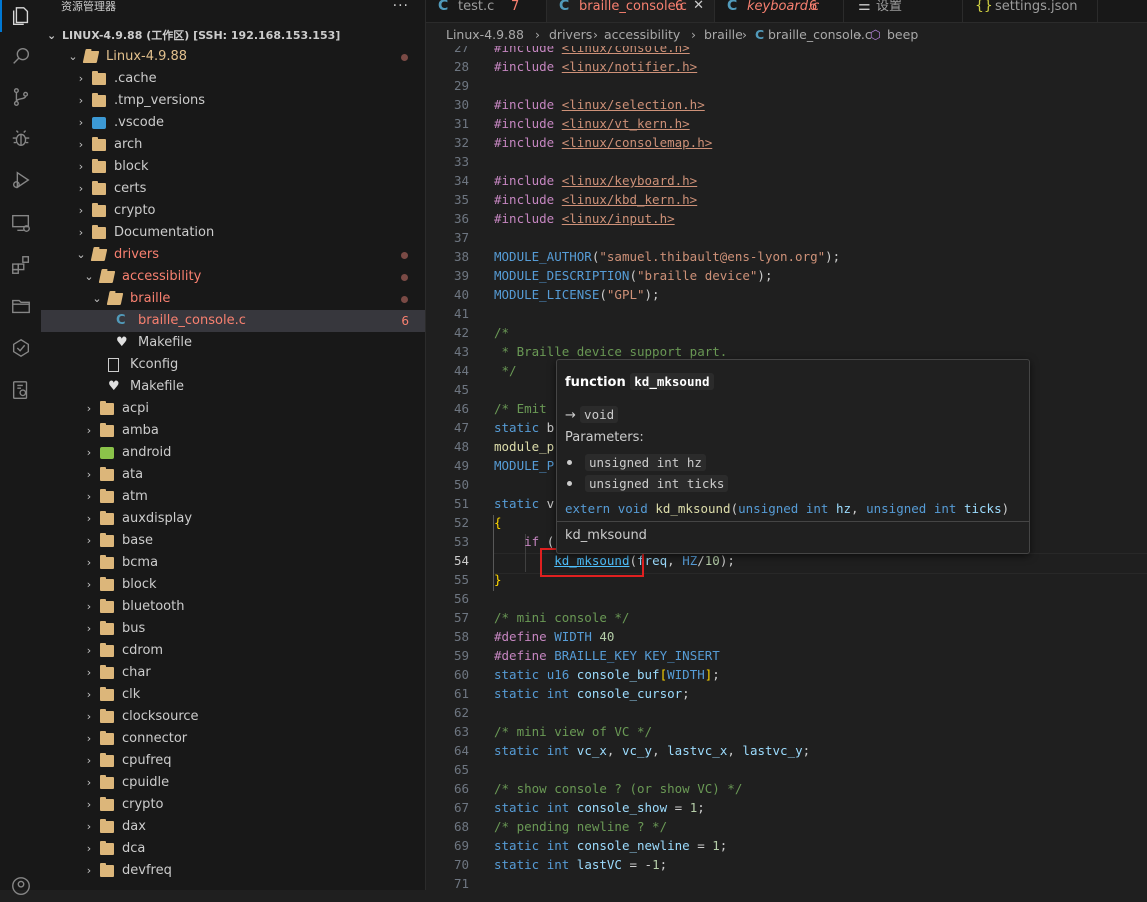 Image resolution: width=1147 pixels, height=902 pixels. What do you see at coordinates (461, 104) in the screenshot?
I see `line-number: 30` at bounding box center [461, 104].